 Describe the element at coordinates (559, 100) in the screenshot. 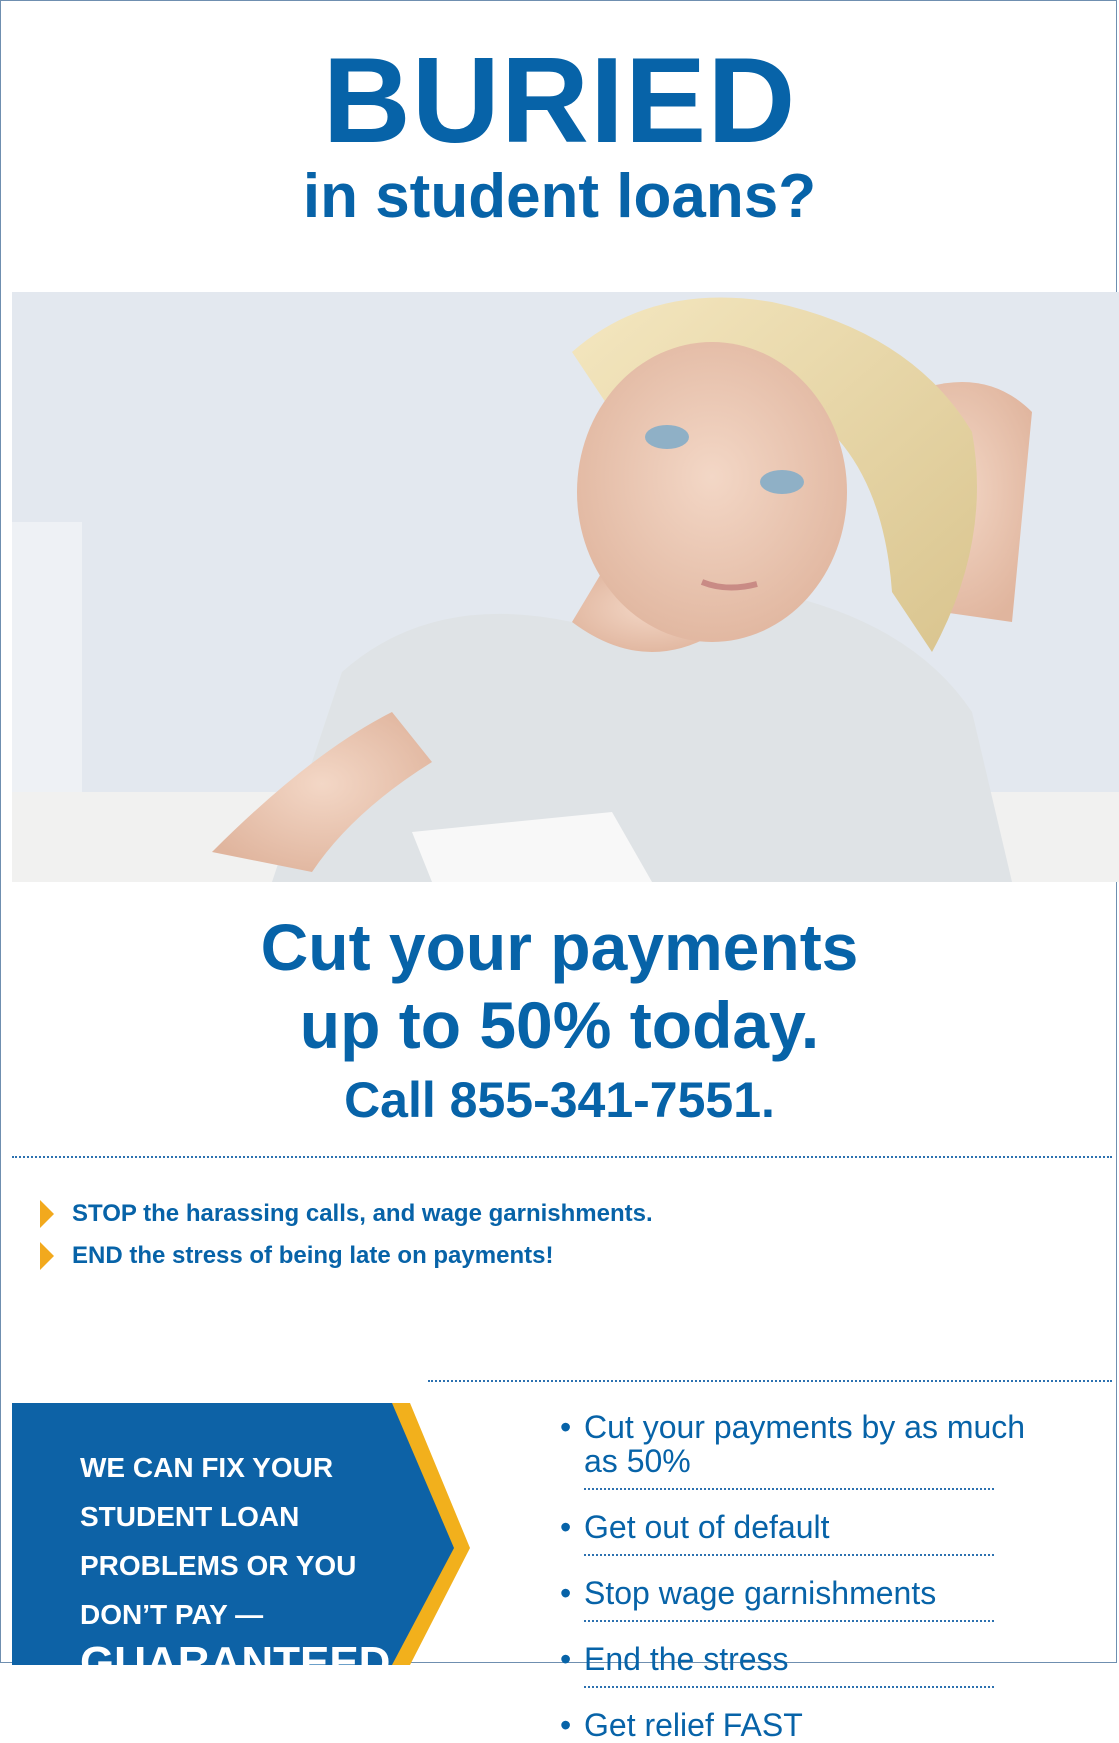

I see `headline-buried: BURIED` at that location.